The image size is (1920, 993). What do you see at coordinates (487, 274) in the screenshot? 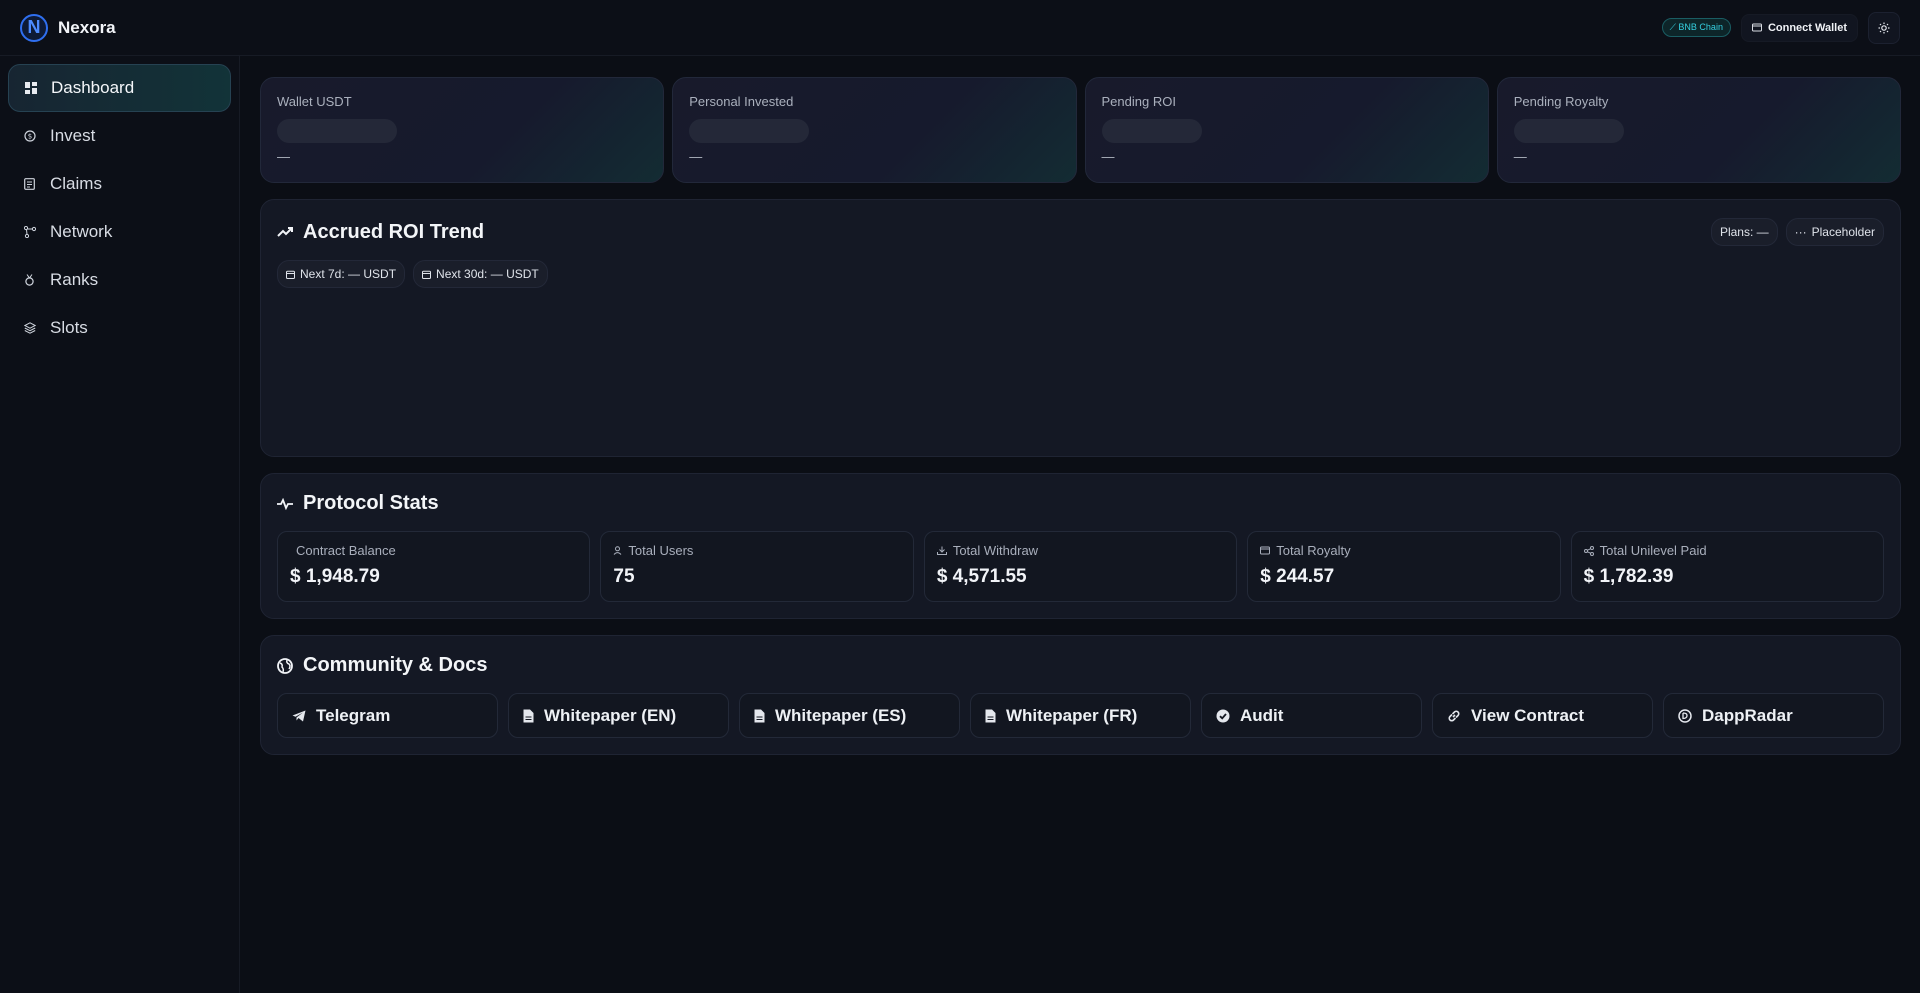
I see `next-30d-label: Next 30d: — USDT` at bounding box center [487, 274].